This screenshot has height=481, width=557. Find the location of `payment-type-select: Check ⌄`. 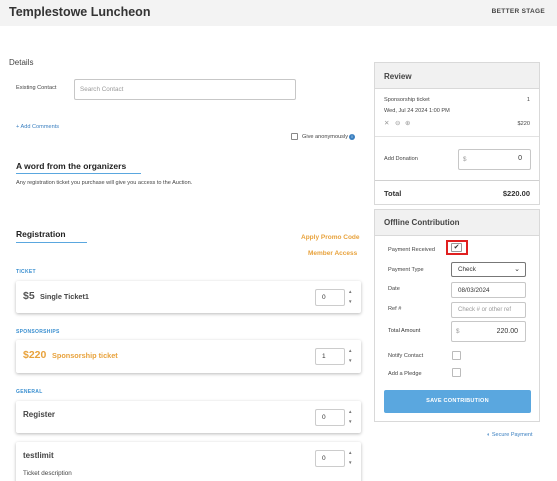

payment-type-select: Check ⌄ is located at coordinates (488, 269).